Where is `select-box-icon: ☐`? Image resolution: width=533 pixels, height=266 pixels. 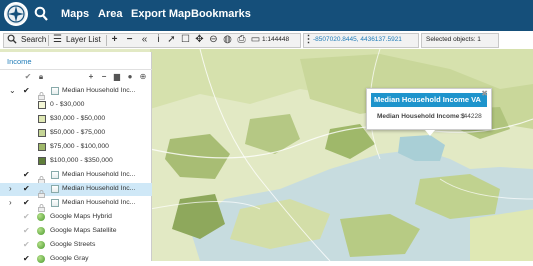 select-box-icon: ☐ is located at coordinates (185, 39).